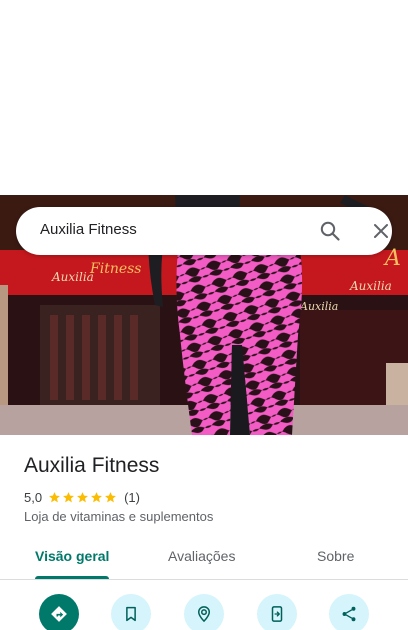 Image resolution: width=408 pixels, height=630 pixels. Describe the element at coordinates (88, 229) in the screenshot. I see `search-input: Auxilia Fitness` at that location.